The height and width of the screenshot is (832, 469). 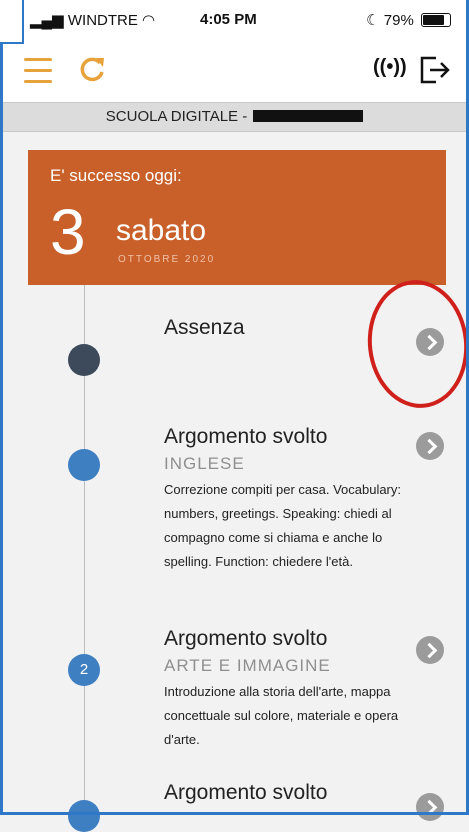 I want to click on date-card-caption: E' successo oggi:, so click(x=116, y=175).